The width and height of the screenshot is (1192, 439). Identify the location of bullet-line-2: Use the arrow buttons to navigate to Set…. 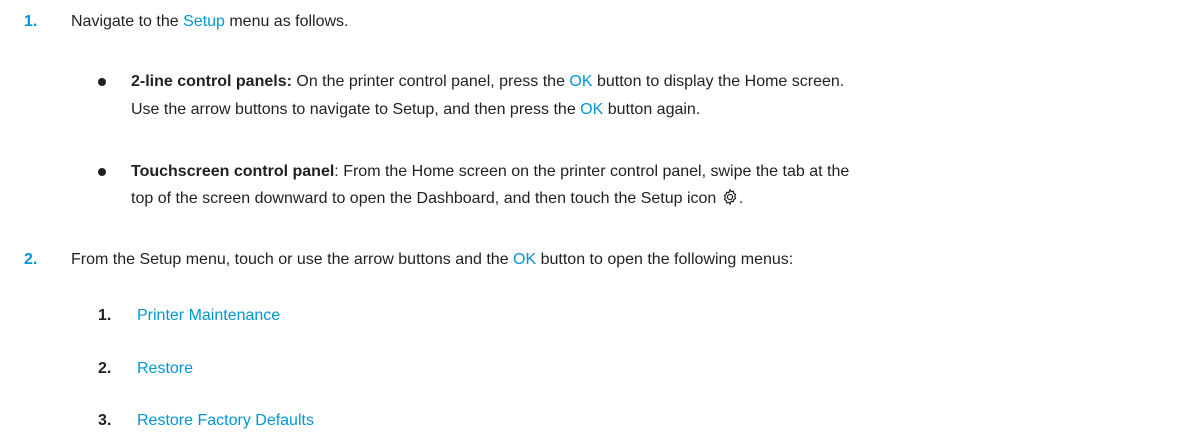
(656, 110).